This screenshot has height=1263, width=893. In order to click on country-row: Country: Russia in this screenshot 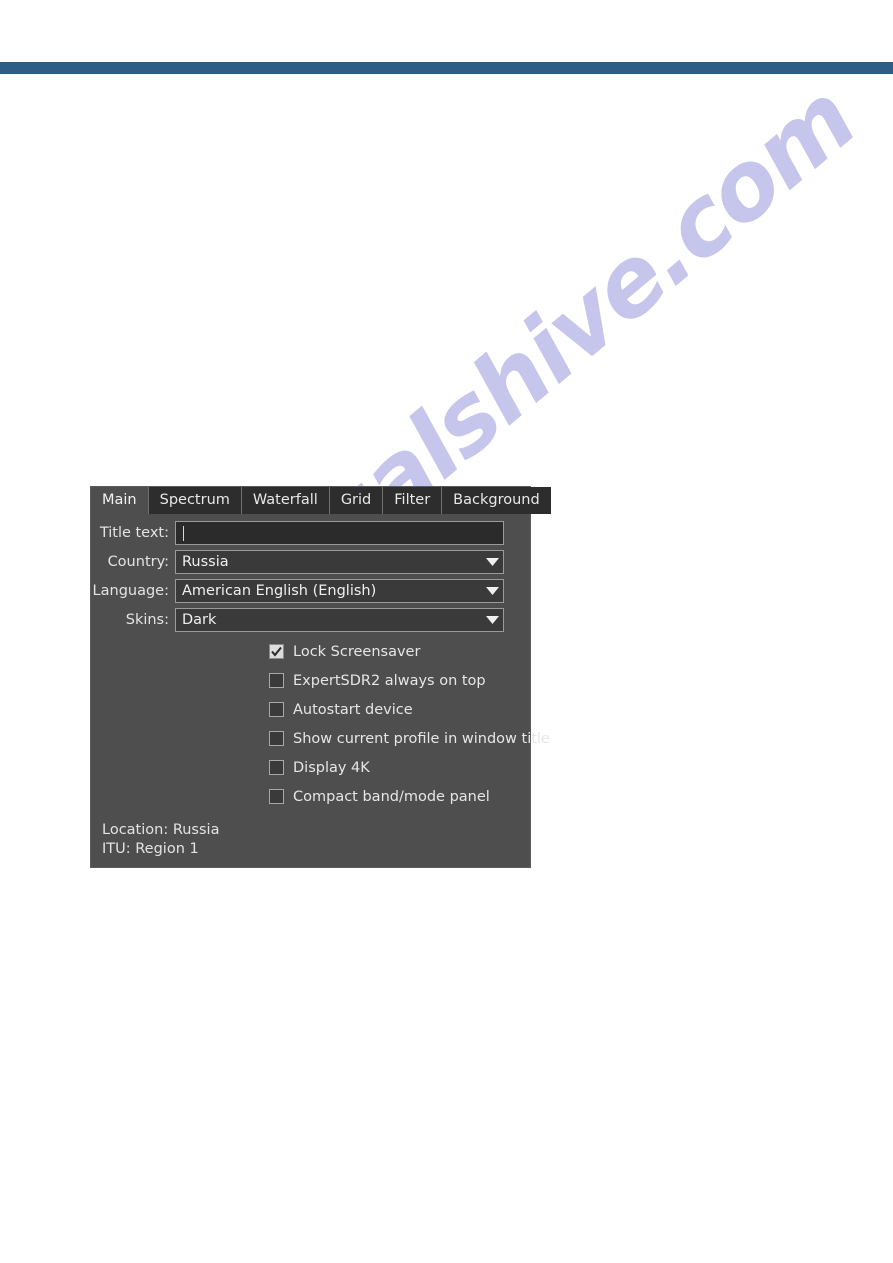, I will do `click(310, 562)`.